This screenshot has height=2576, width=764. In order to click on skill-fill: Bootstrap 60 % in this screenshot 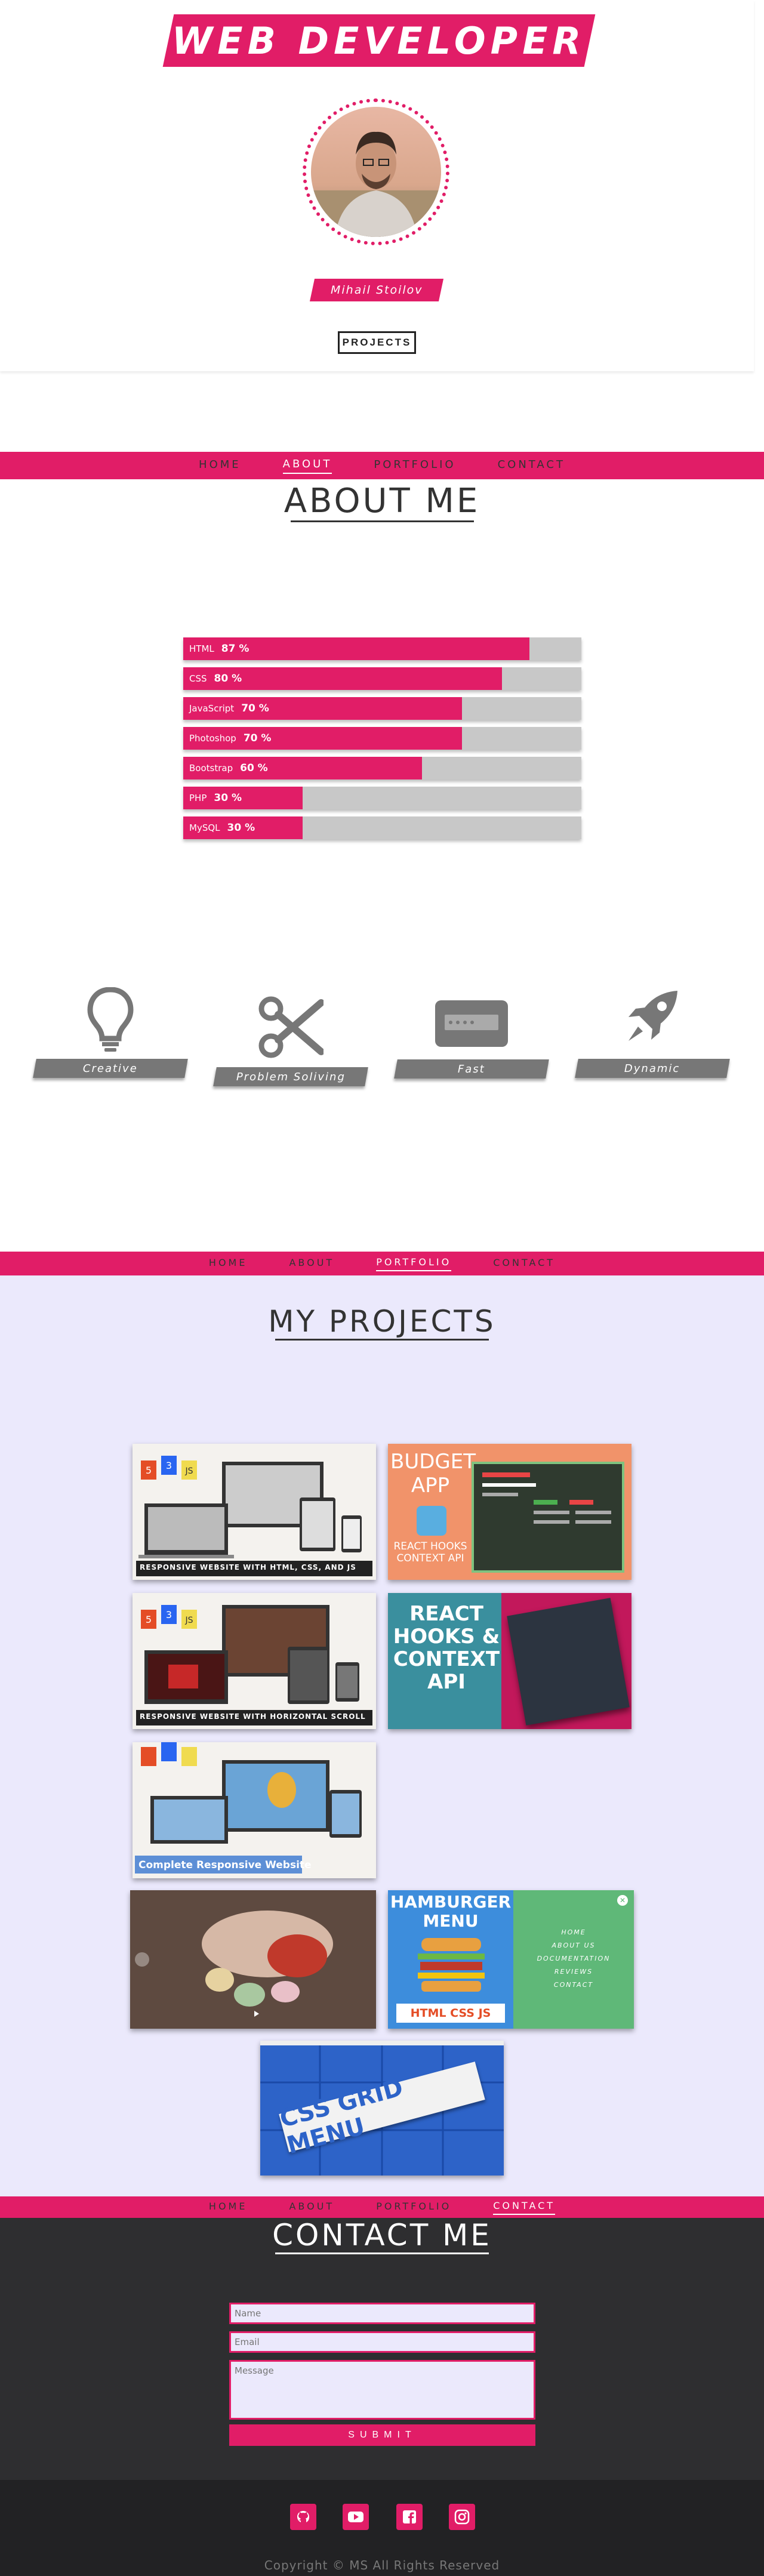, I will do `click(303, 768)`.